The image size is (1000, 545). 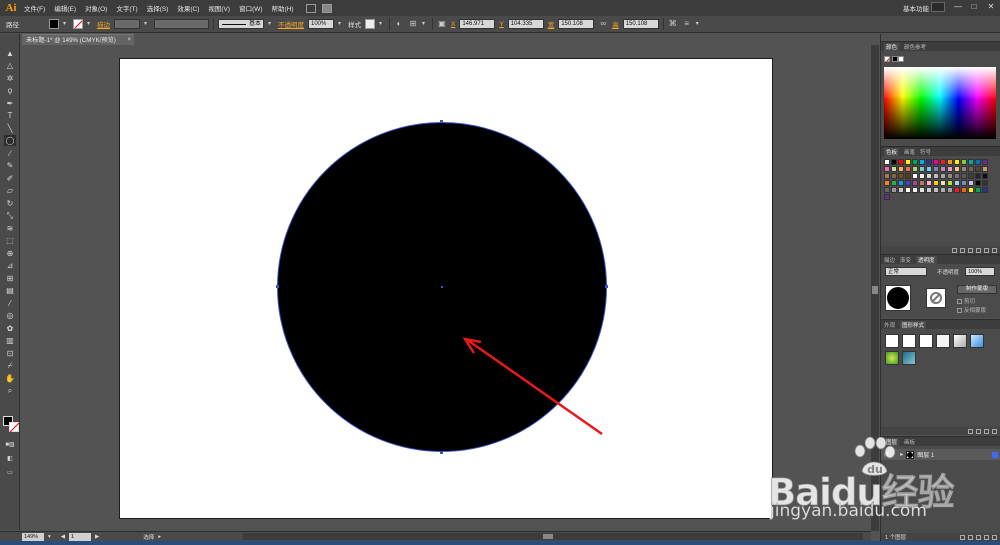 I want to click on warp-tool-icon: ≋, so click(x=10, y=228).